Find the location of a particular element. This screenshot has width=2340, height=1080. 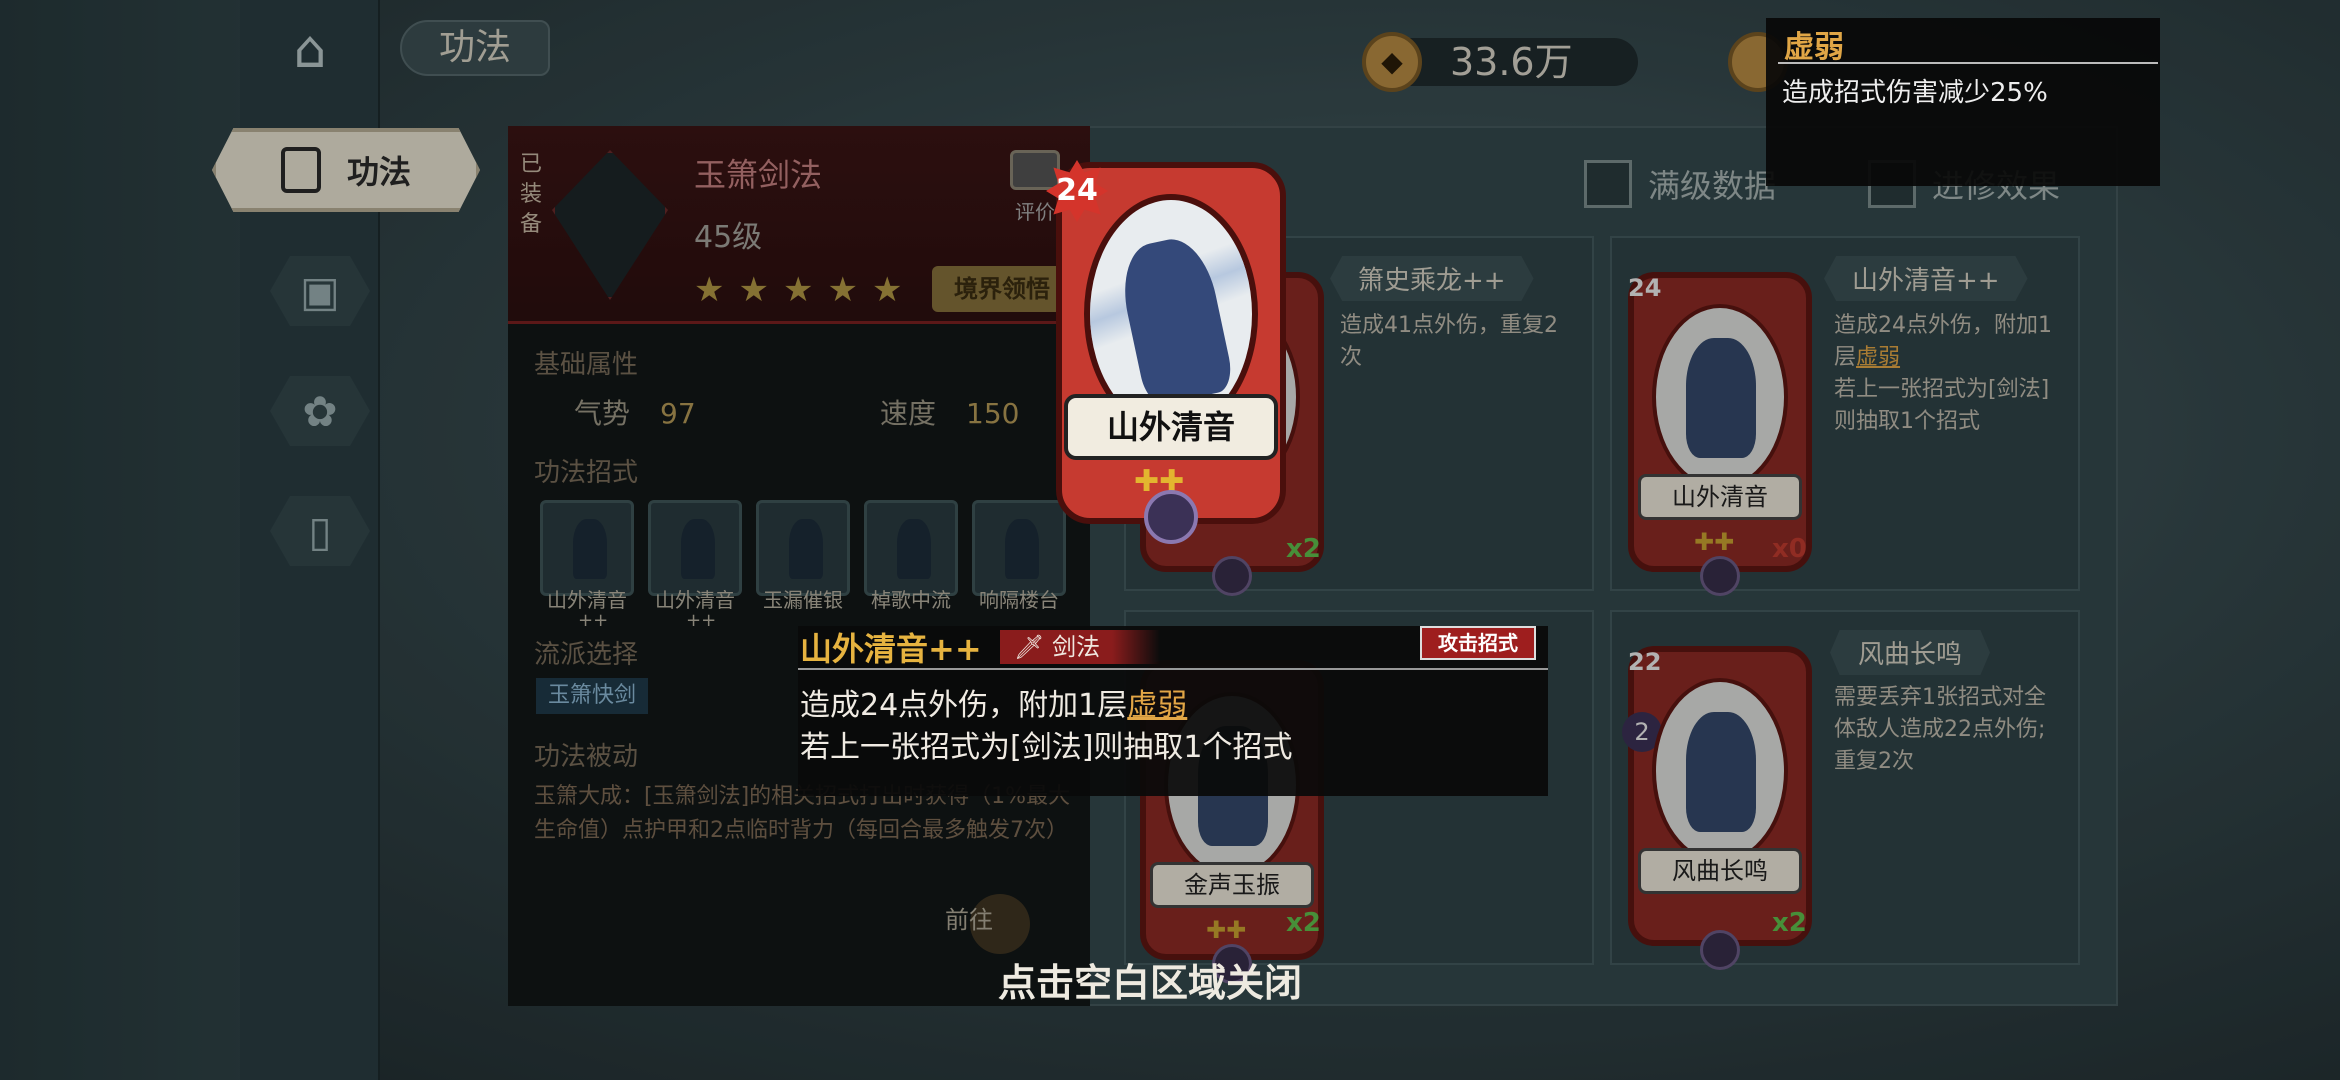

selected-card: 山外清音 ✚✚ is located at coordinates (1171, 353).